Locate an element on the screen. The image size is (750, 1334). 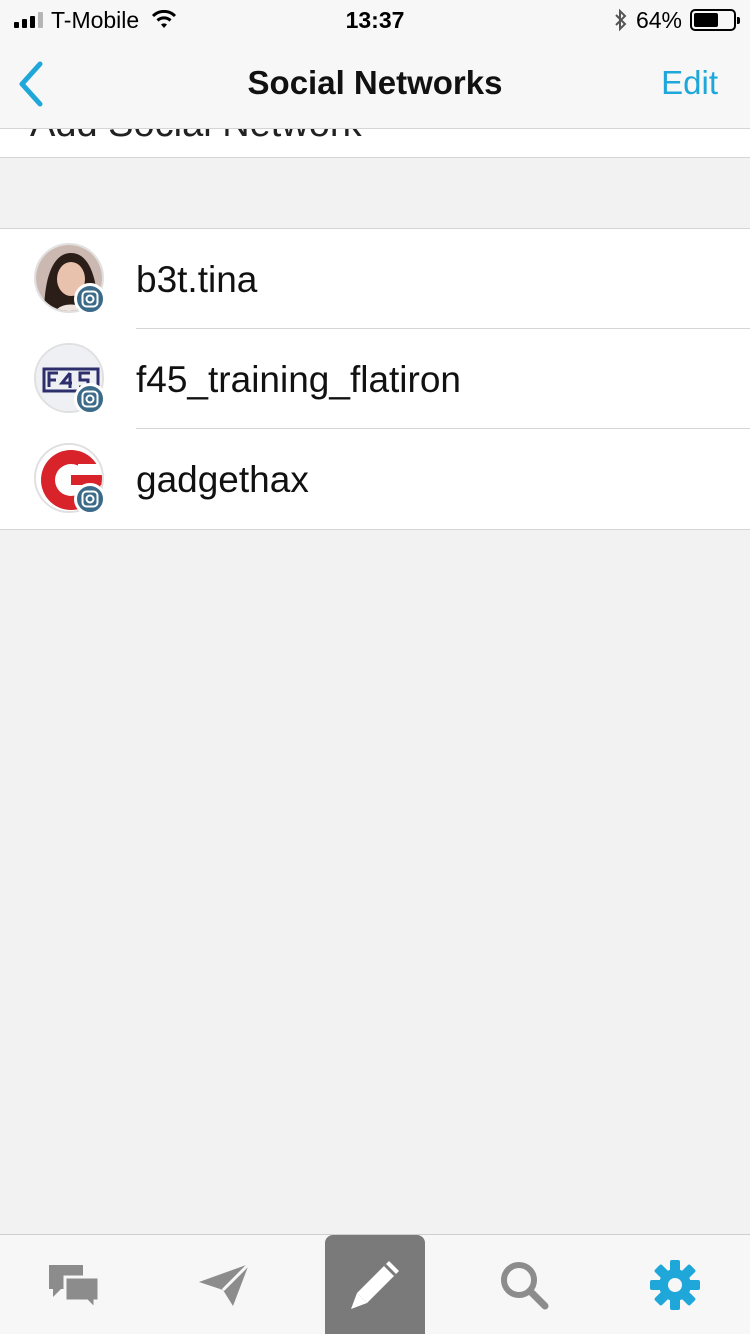
wifi-icon is located at coordinates (164, 19).